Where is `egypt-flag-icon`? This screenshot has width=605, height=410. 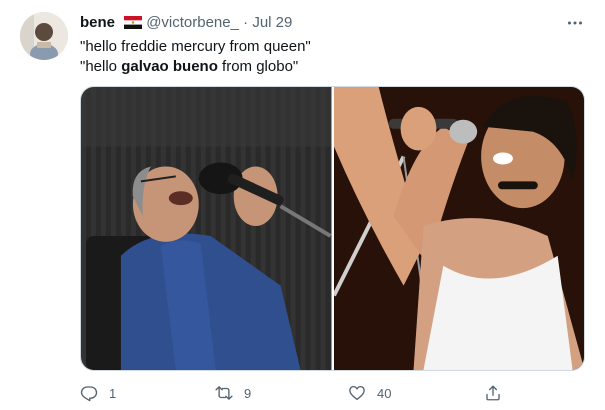 egypt-flag-icon is located at coordinates (133, 25).